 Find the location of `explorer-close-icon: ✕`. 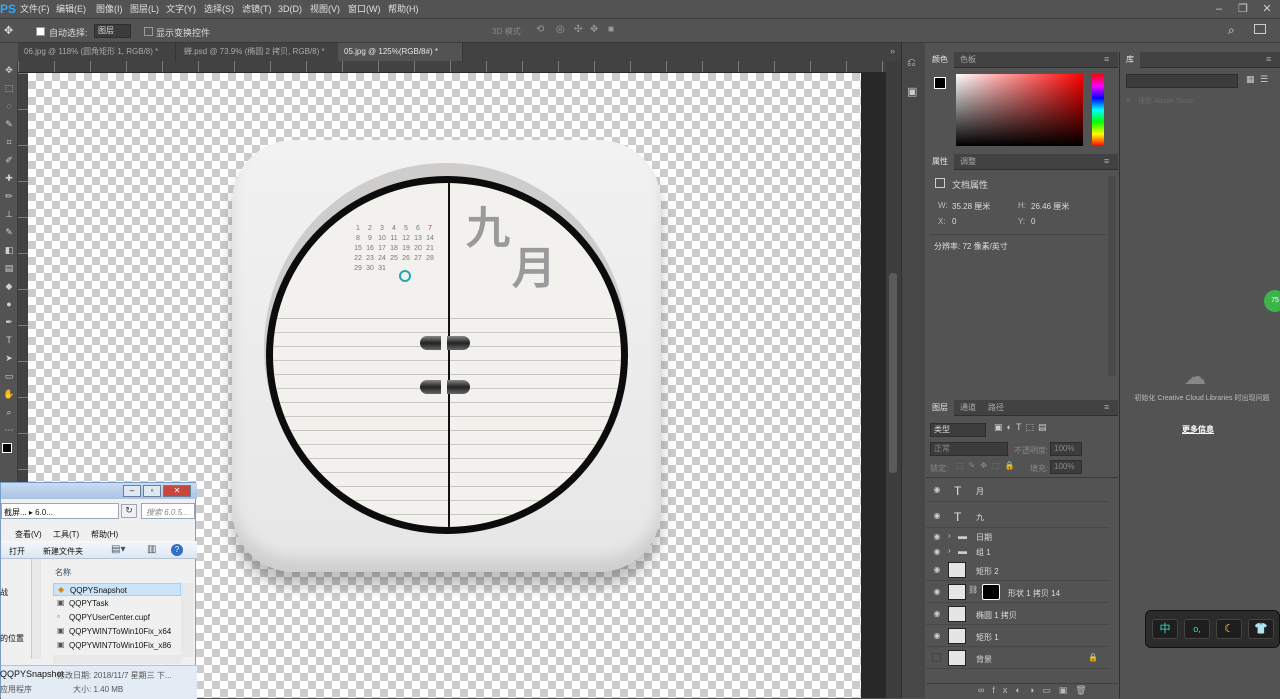

explorer-close-icon: ✕ is located at coordinates (177, 491).